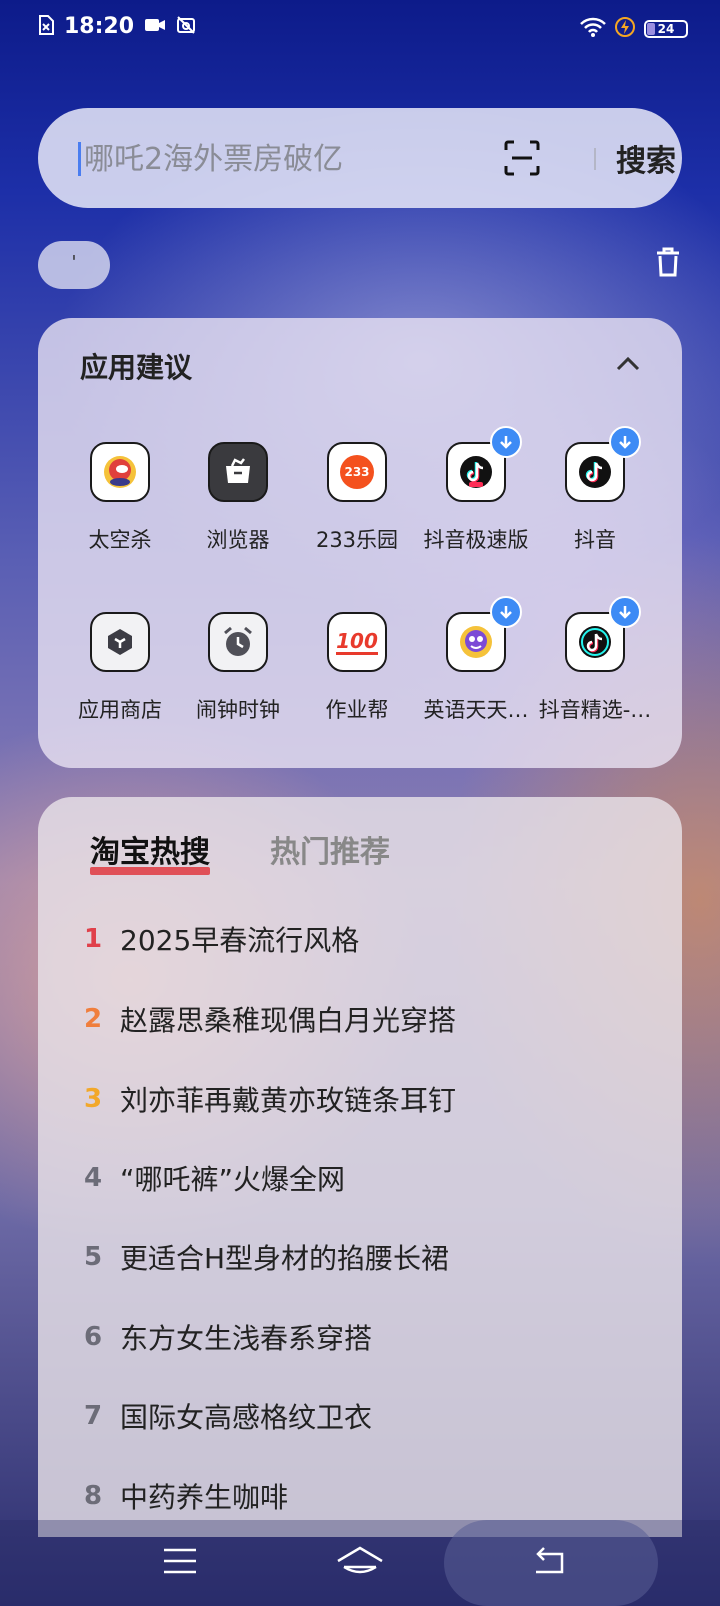 This screenshot has height=1606, width=720. Describe the element at coordinates (625, 29) in the screenshot. I see `fast-charging-icon` at that location.